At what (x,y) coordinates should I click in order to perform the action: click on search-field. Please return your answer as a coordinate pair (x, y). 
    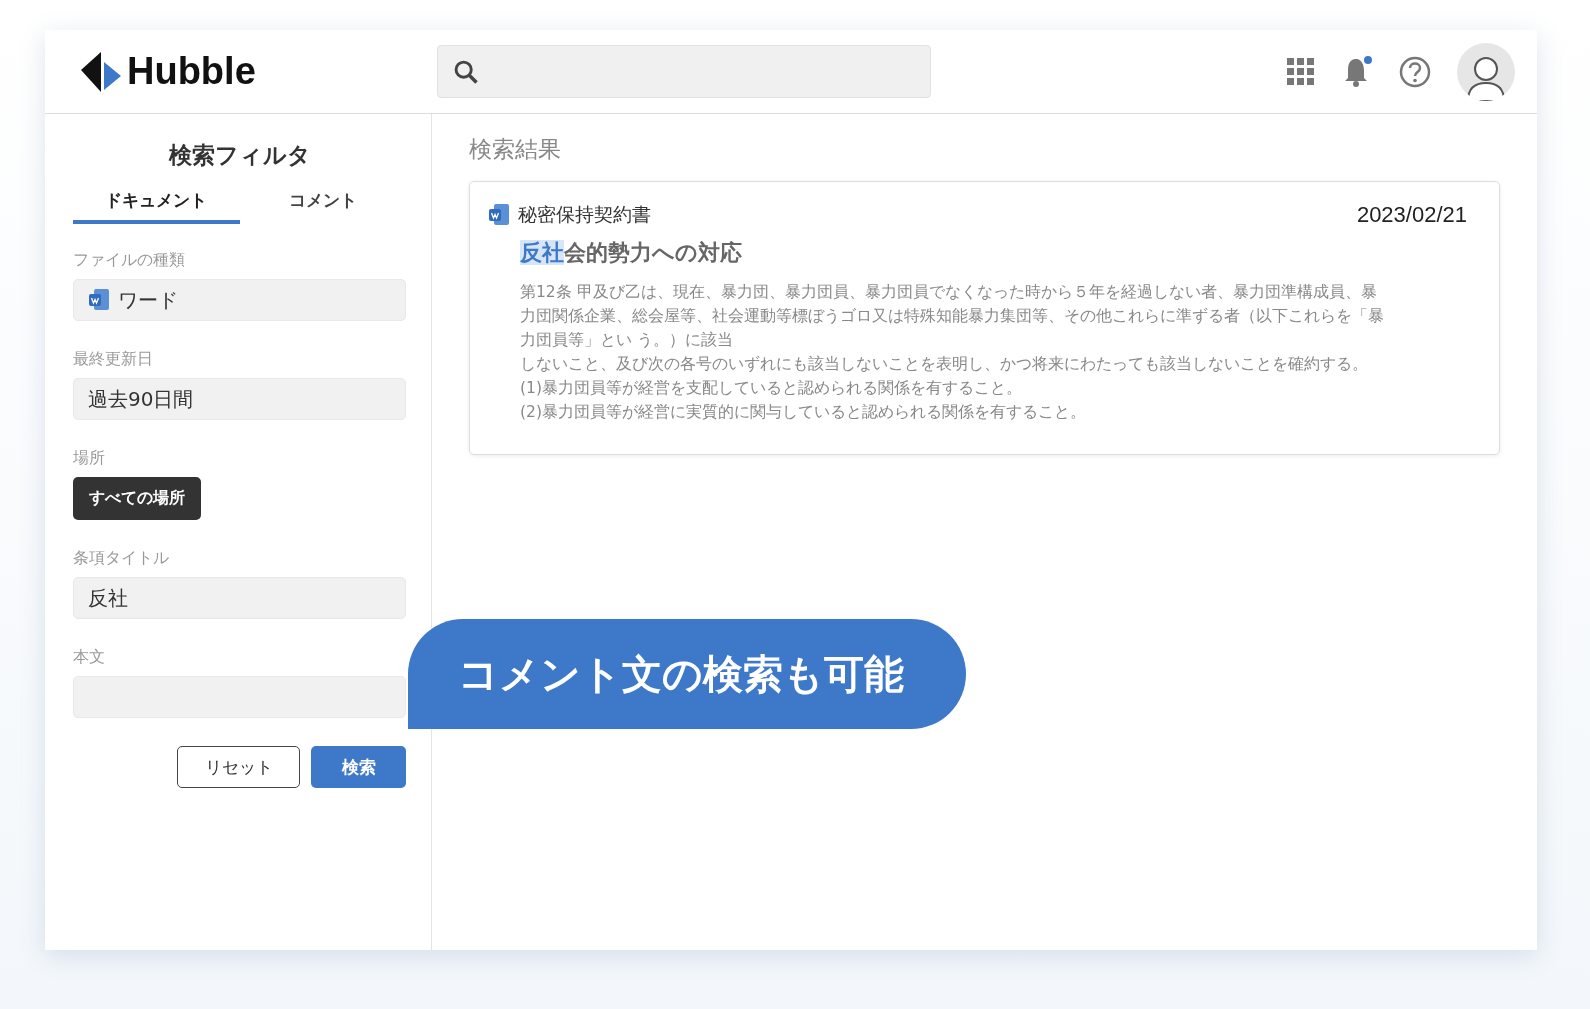
    Looking at the image, I should click on (684, 71).